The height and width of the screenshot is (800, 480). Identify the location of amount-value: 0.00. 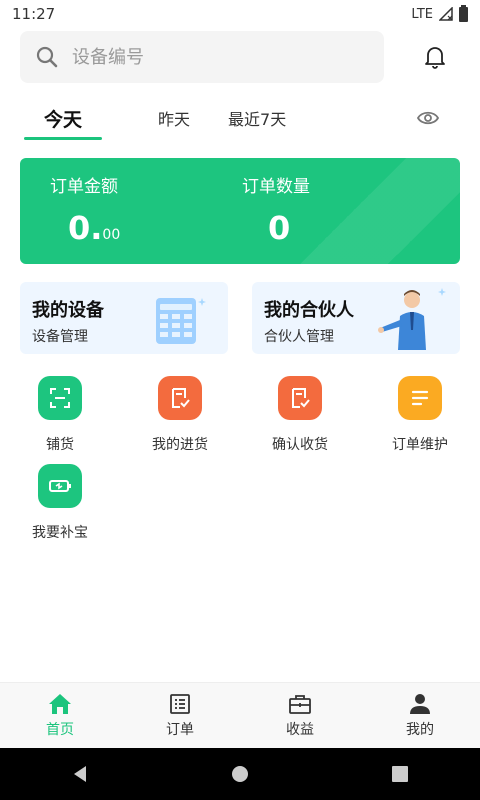
(94, 228).